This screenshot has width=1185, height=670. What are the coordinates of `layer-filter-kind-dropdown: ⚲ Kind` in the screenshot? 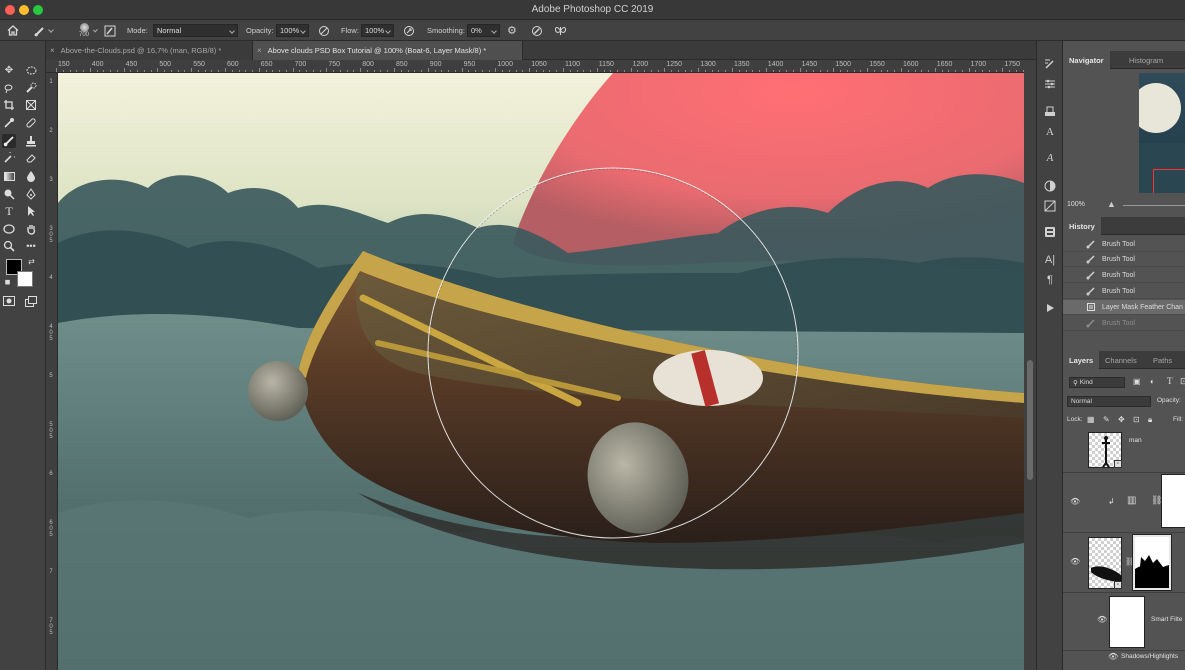 It's located at (1097, 382).